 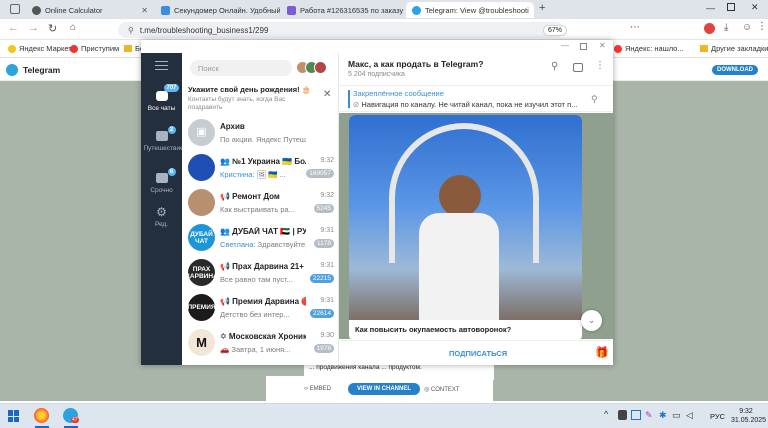 I want to click on folder-all-chats: 707 Все чаты, so click(x=161, y=98).